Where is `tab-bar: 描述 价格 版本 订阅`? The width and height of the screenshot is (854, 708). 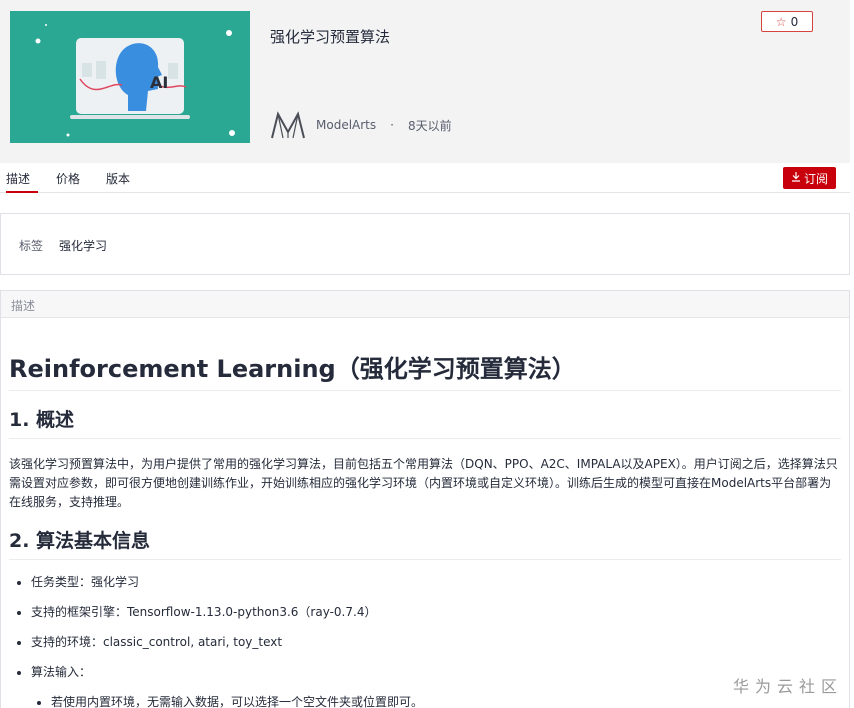 tab-bar: 描述 价格 版本 订阅 is located at coordinates (425, 178).